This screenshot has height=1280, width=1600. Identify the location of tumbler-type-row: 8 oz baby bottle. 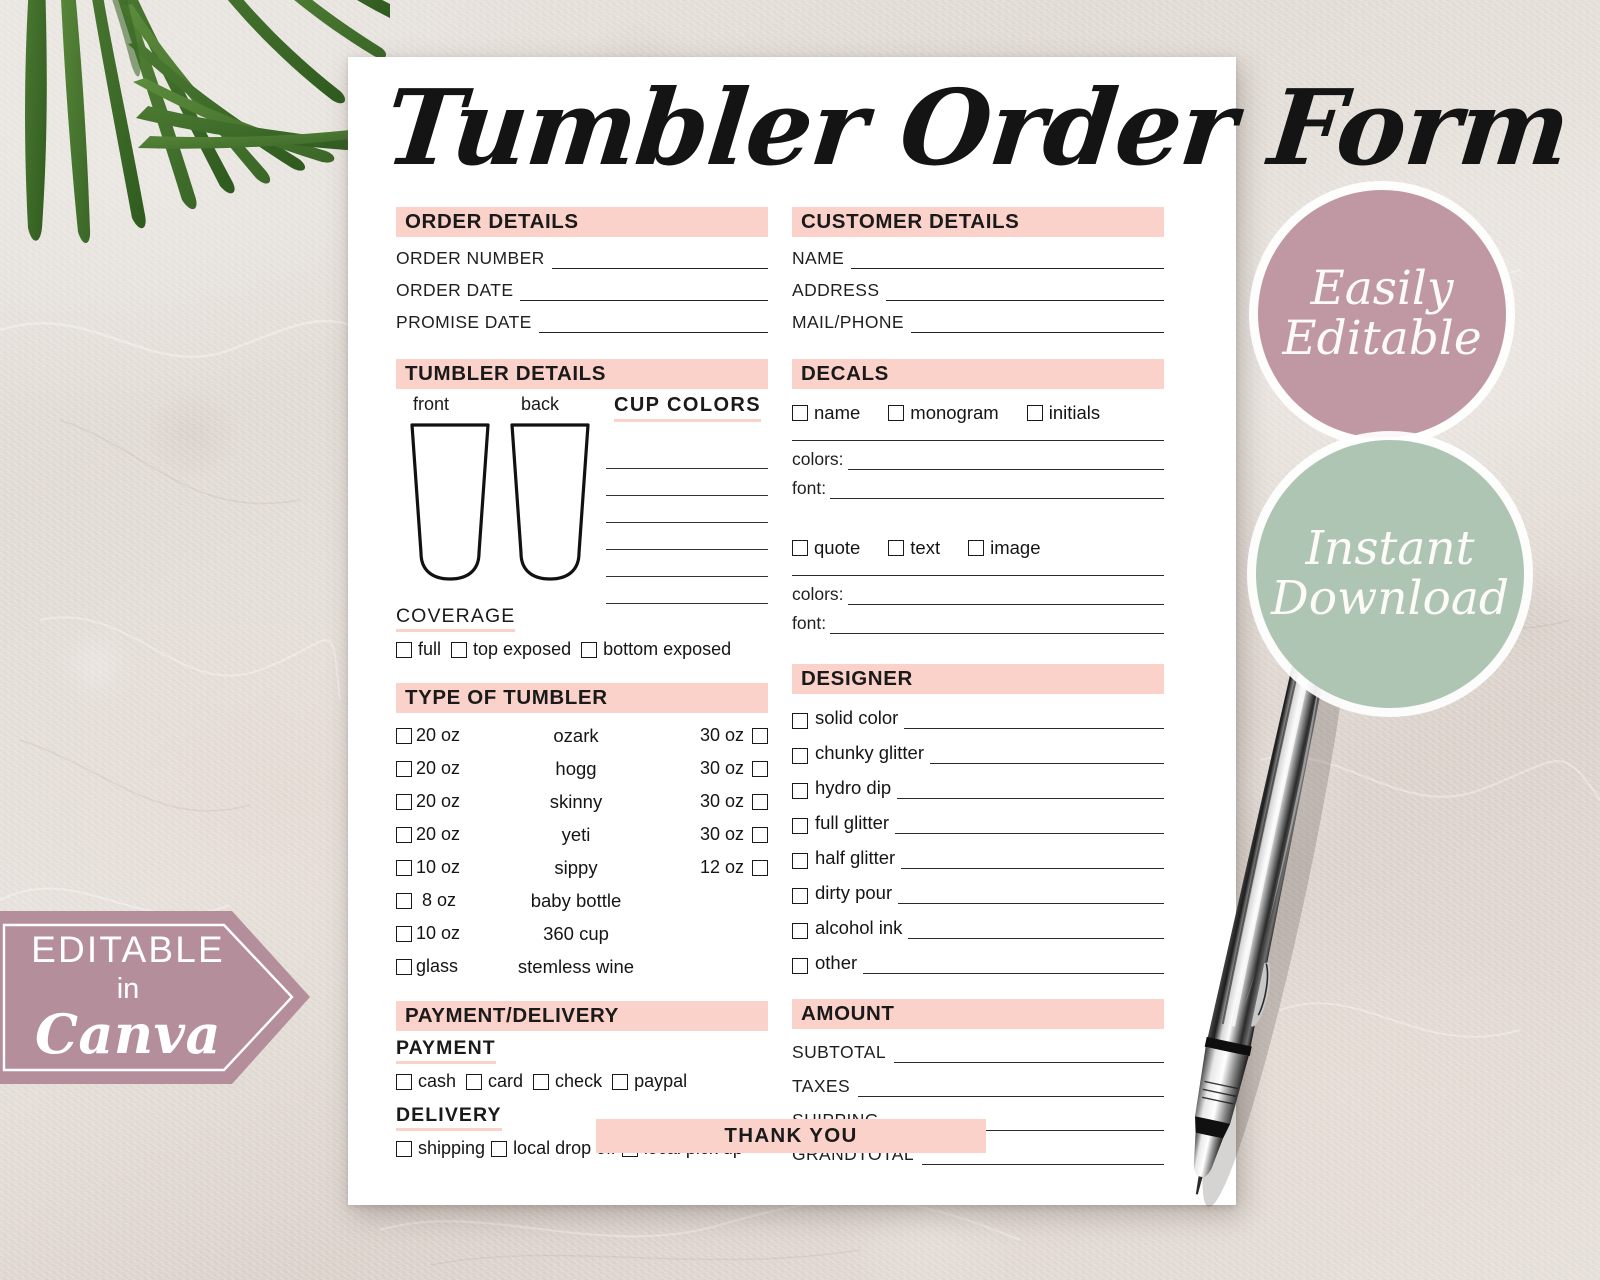
(582, 900).